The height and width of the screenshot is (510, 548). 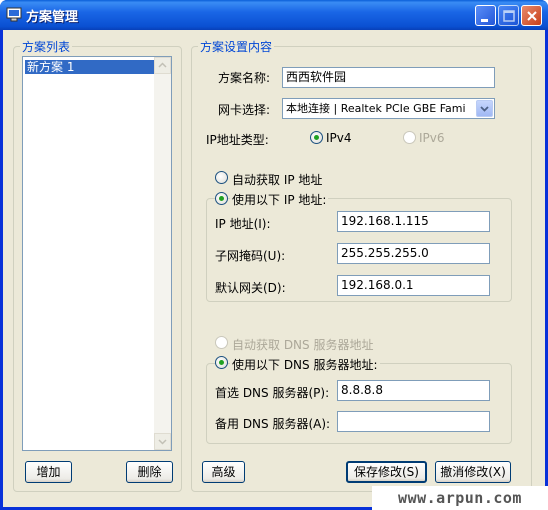 What do you see at coordinates (149, 472) in the screenshot?
I see `delete-scheme-button: 删除` at bounding box center [149, 472].